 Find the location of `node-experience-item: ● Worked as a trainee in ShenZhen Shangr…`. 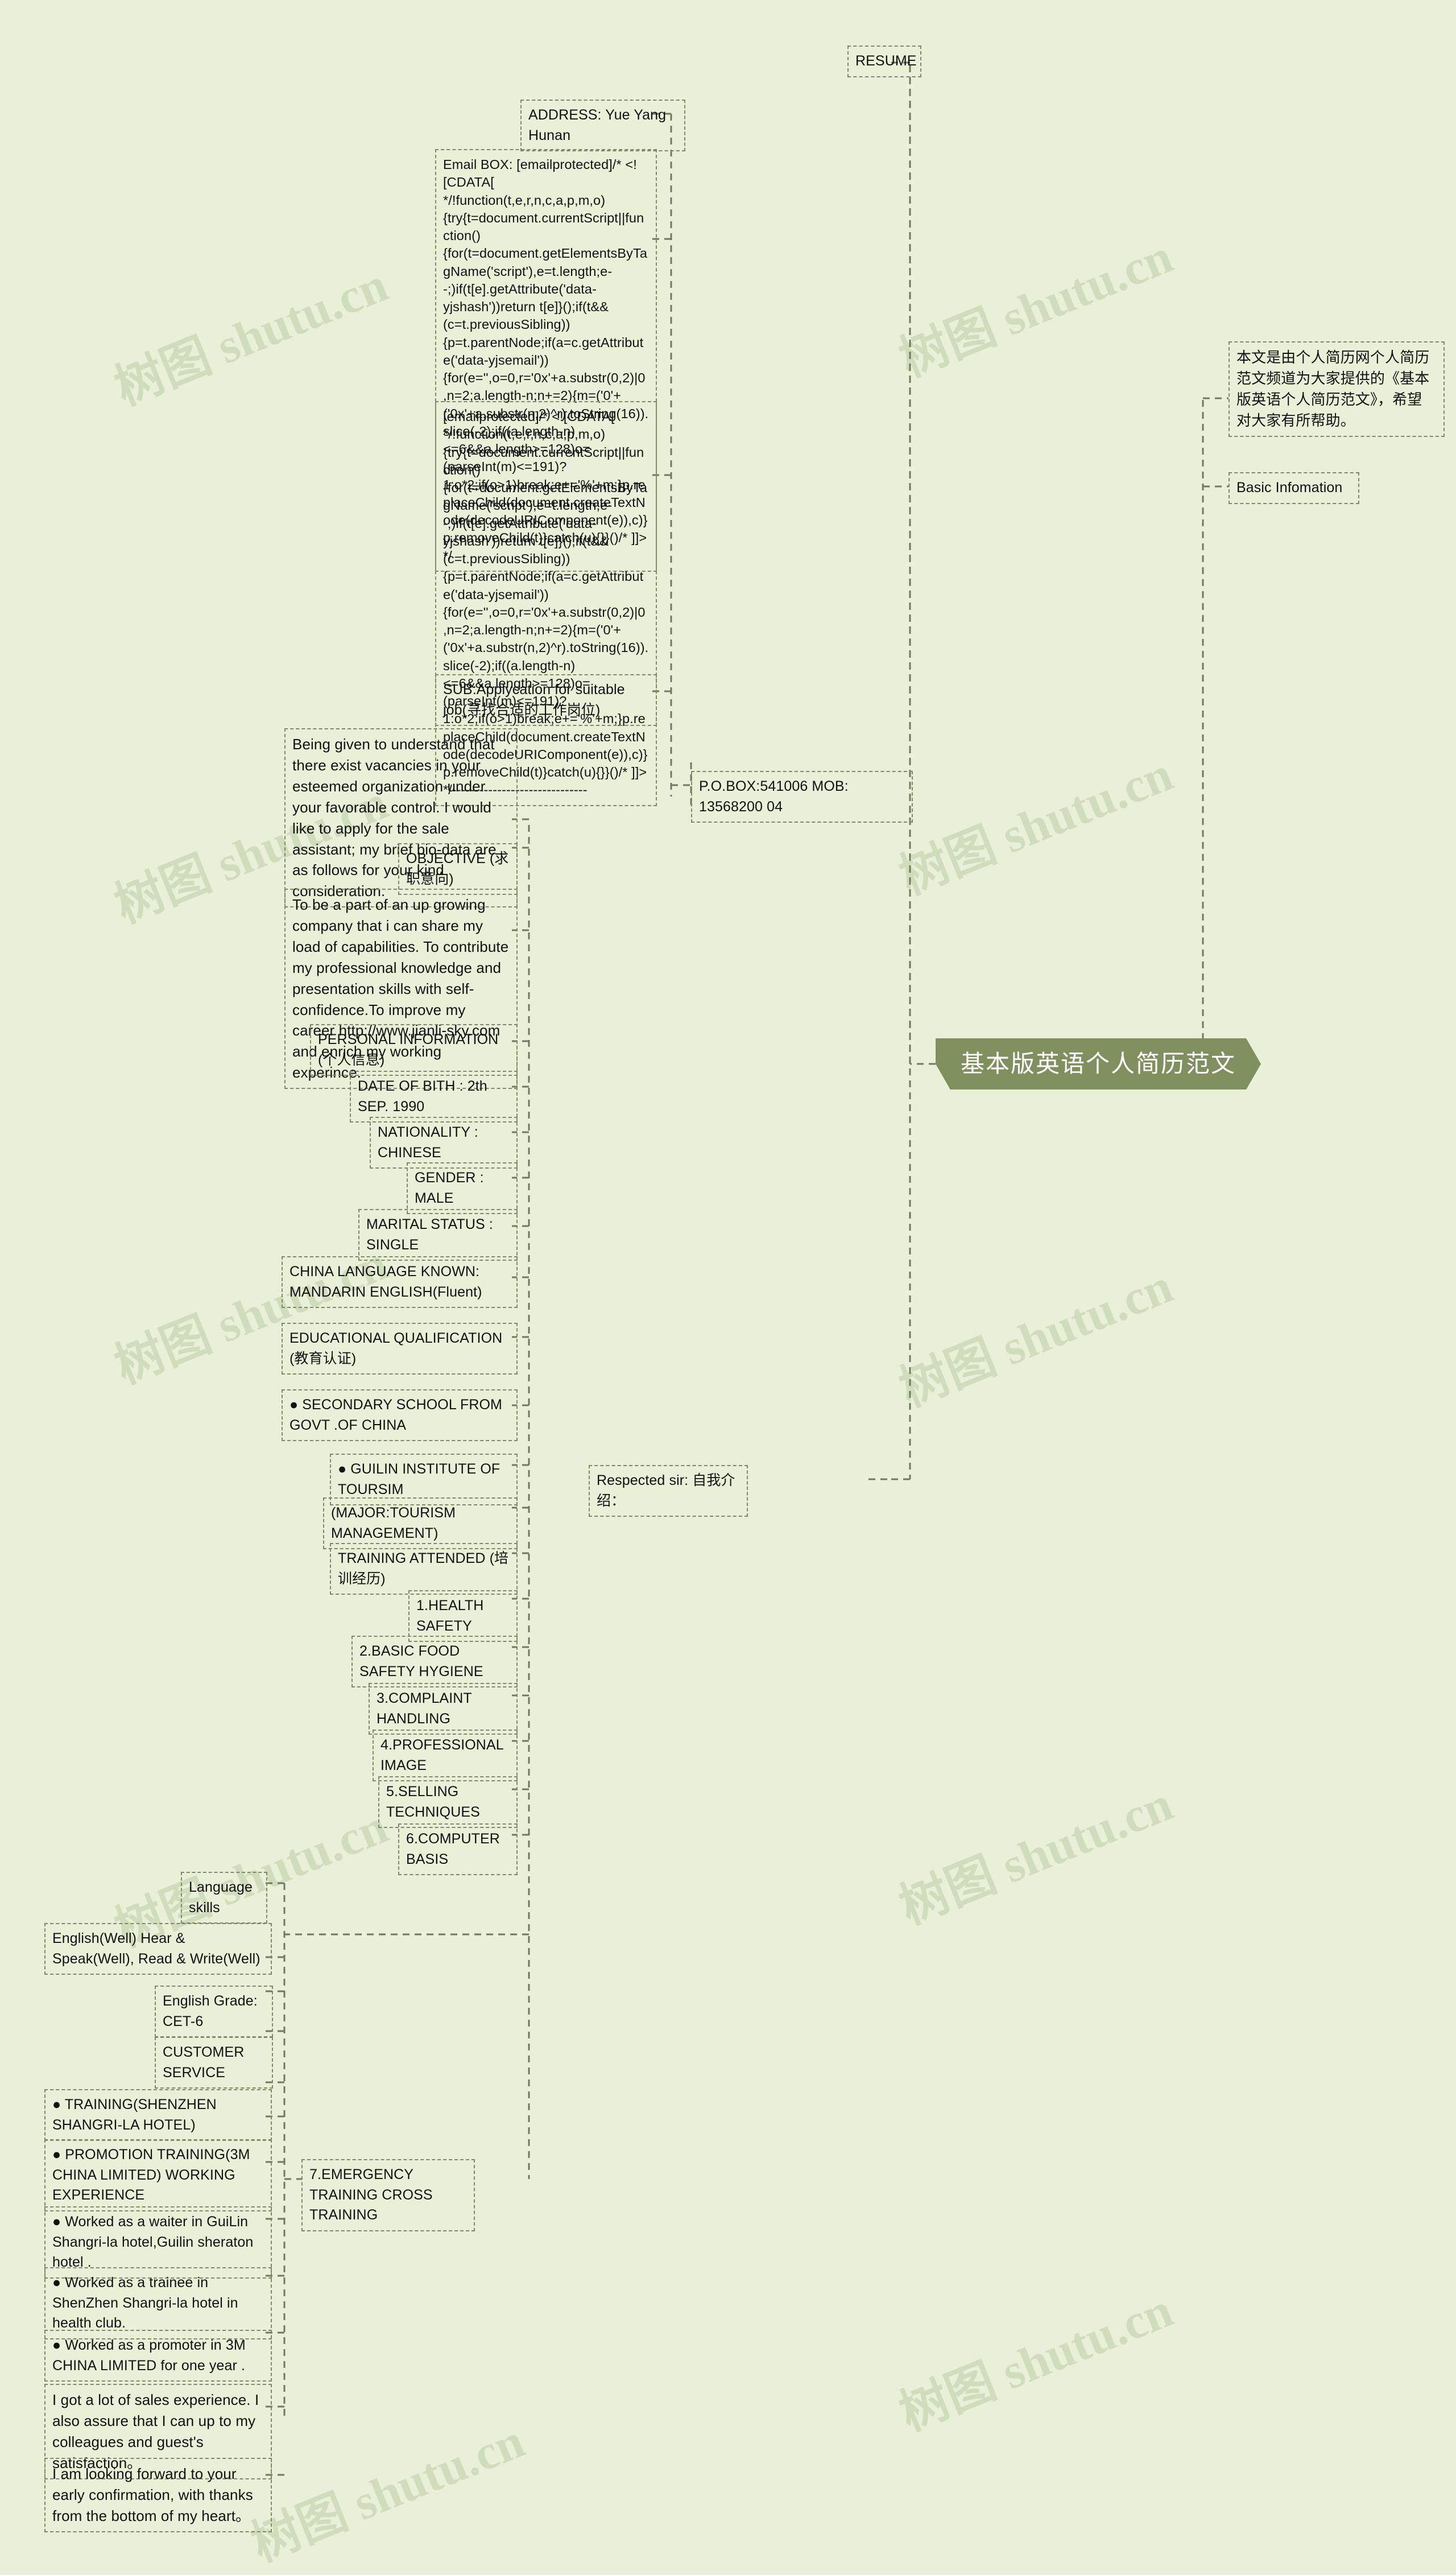

node-experience-item: ● Worked as a trainee in ShenZhen Shangr… is located at coordinates (158, 2303).